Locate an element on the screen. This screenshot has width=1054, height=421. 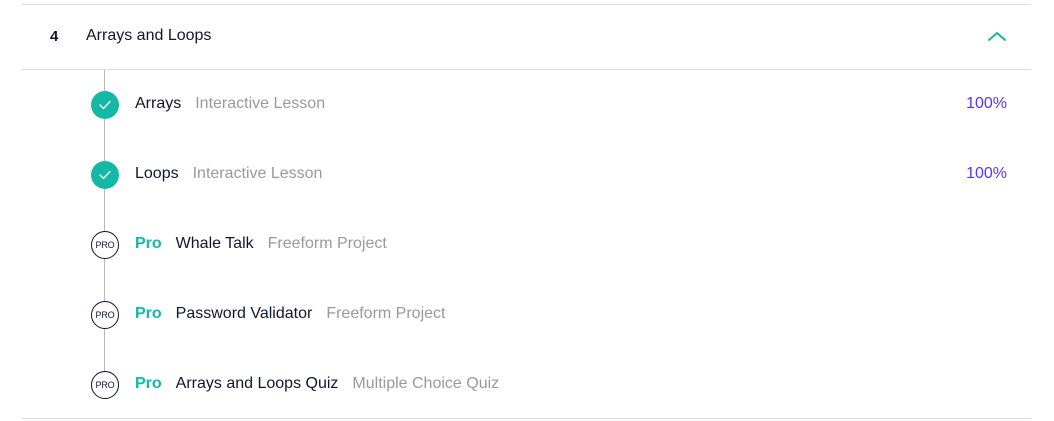
module-number: 4 is located at coordinates (54, 36).